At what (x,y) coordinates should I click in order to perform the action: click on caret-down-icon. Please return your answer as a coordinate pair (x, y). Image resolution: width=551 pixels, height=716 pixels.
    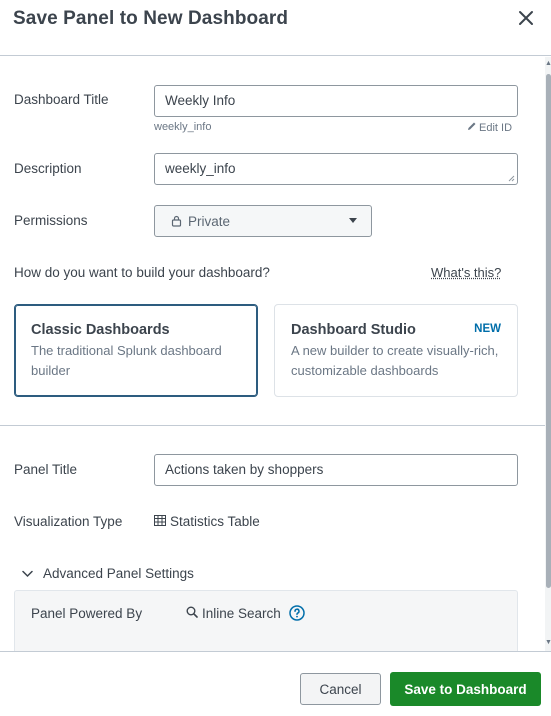
    Looking at the image, I should click on (353, 220).